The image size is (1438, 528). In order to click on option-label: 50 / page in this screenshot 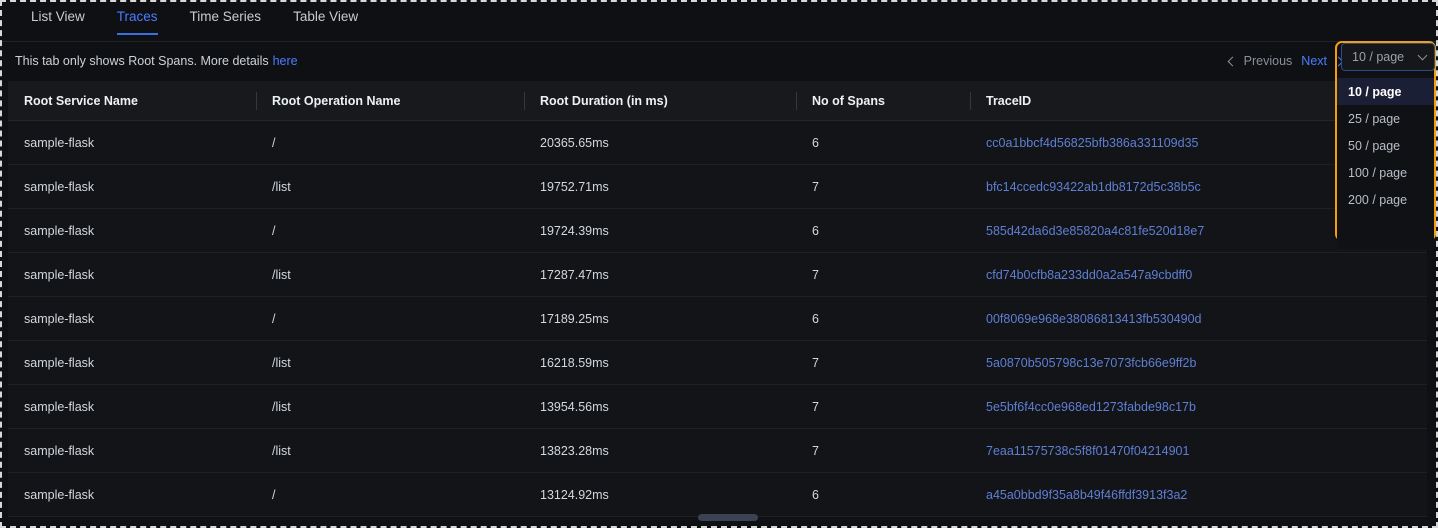, I will do `click(1374, 145)`.